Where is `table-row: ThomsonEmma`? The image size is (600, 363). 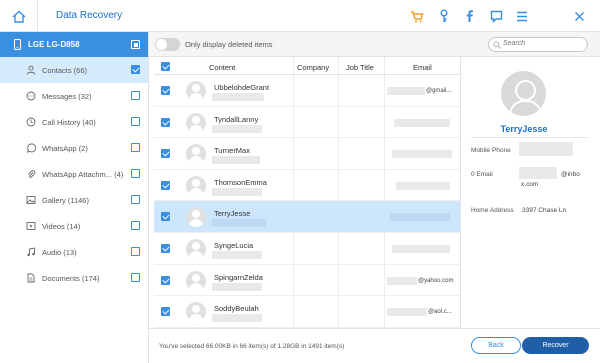
table-row: ThomsonEmma is located at coordinates (307, 186).